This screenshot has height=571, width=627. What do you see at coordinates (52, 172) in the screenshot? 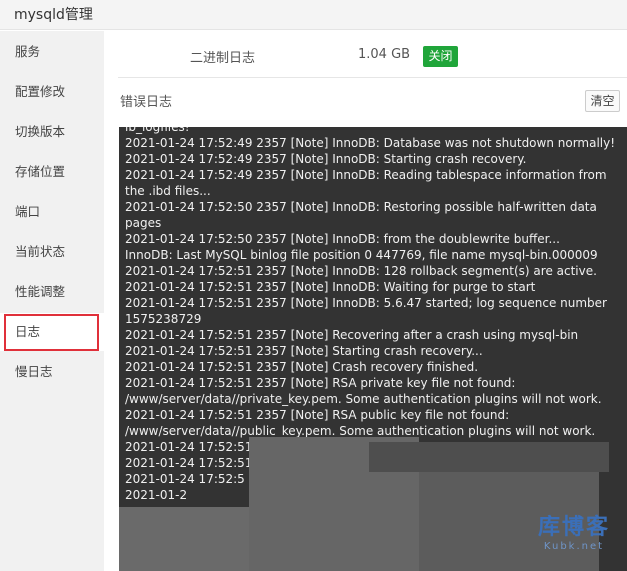
I see `sidebar-item-storage: 存储位置` at bounding box center [52, 172].